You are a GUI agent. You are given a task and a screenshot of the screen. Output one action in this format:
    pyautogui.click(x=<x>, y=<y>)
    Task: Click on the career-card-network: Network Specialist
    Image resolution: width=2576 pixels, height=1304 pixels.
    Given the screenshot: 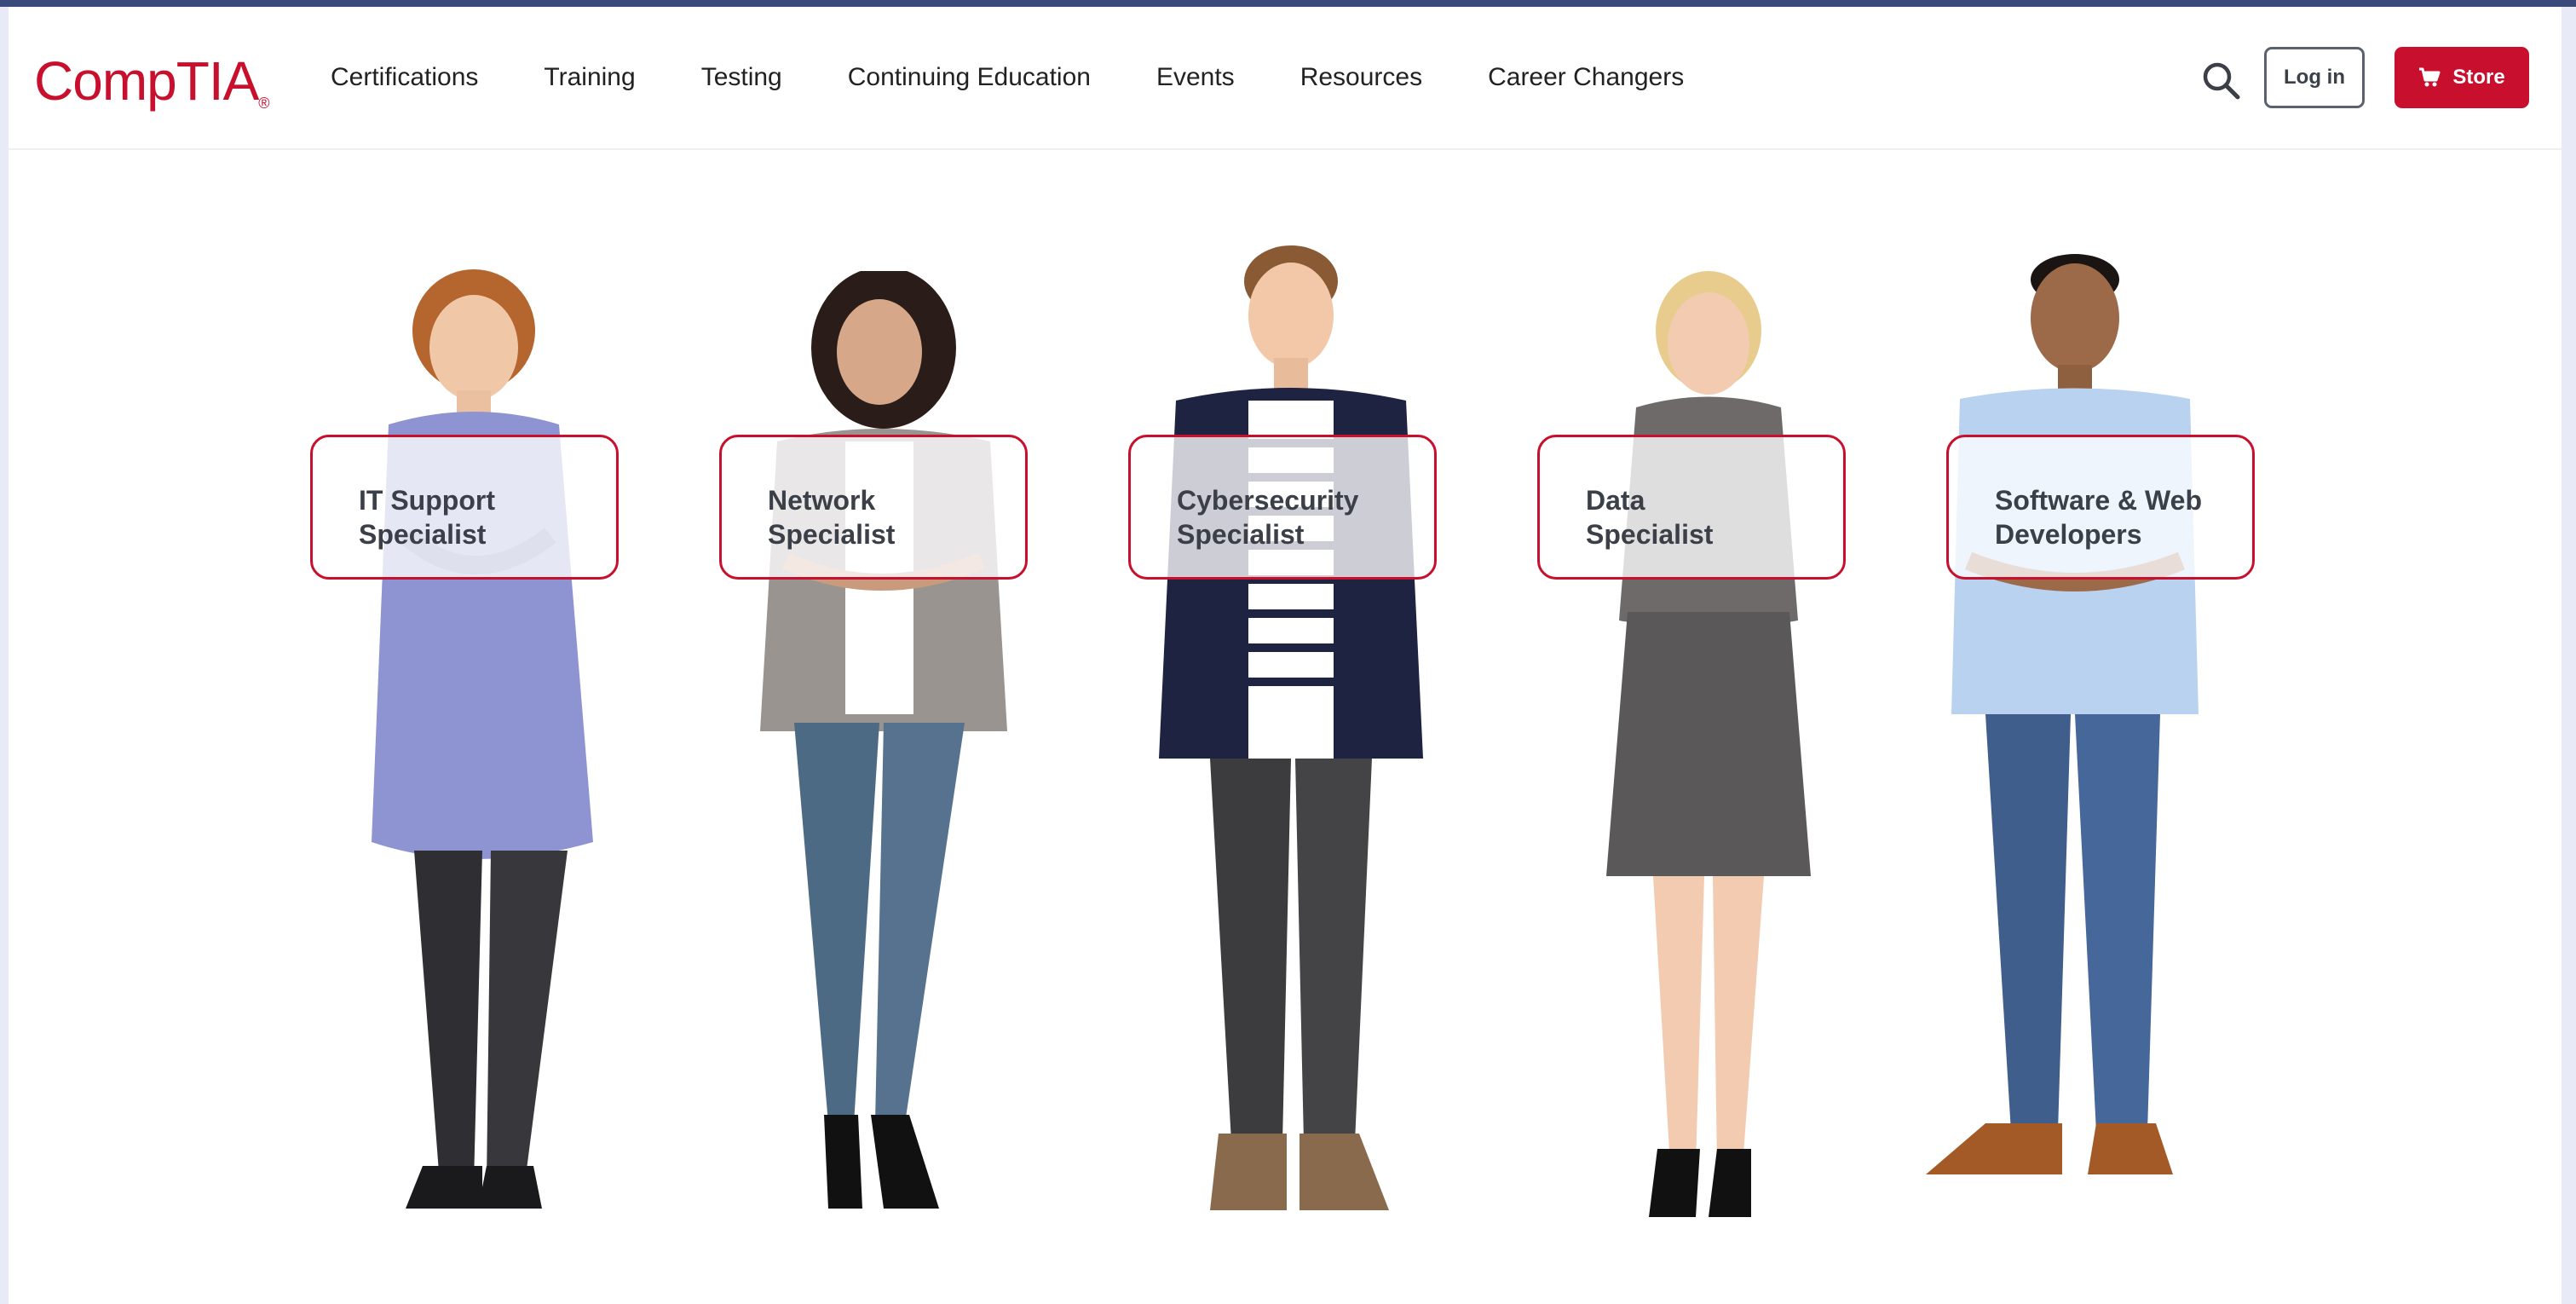 What is the action you would take?
    pyautogui.click(x=873, y=507)
    